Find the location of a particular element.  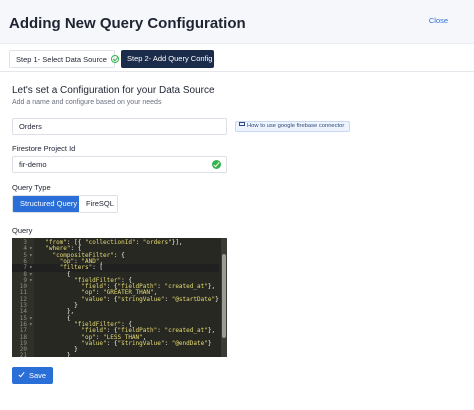

page-title: Adding New Query Configuration is located at coordinates (127, 23).